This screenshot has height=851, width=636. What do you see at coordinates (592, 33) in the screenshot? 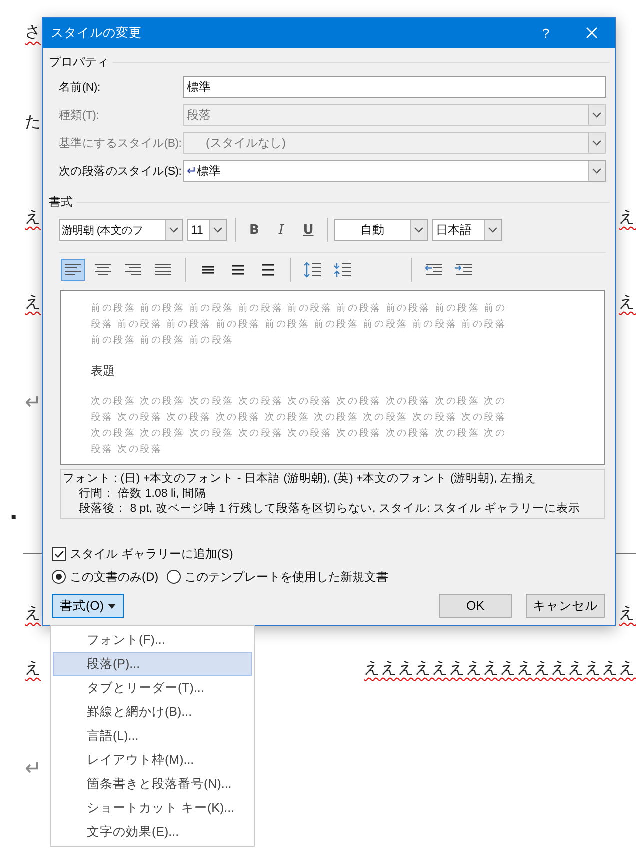
I see `close-icon` at bounding box center [592, 33].